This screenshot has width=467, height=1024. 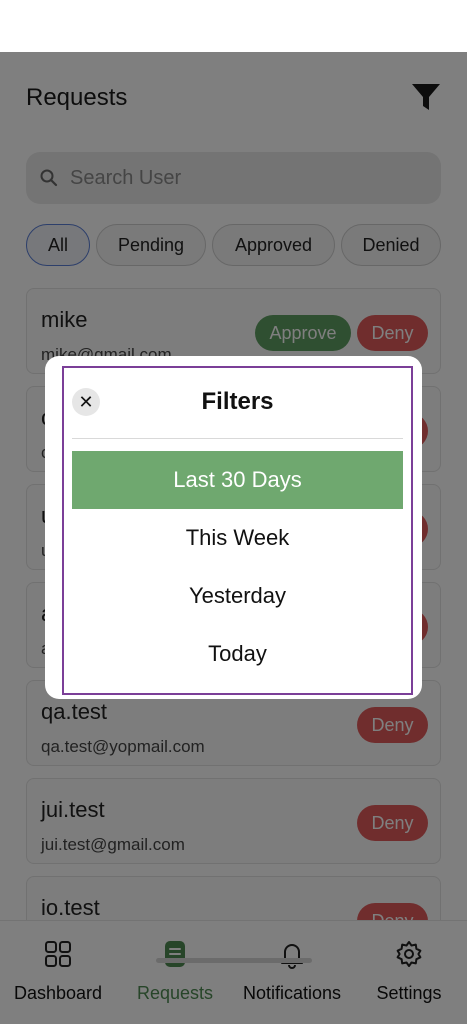 I want to click on home-indicator, so click(x=234, y=960).